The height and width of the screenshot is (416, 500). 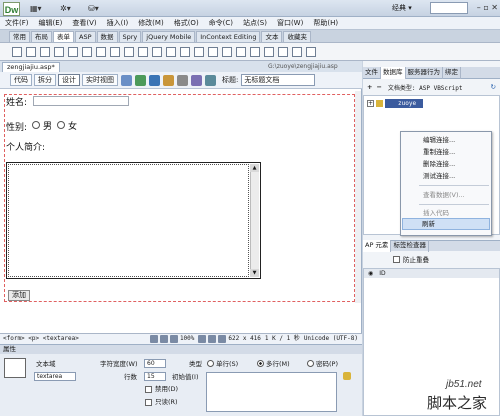 I want to click on menu-insert: 插入(I), so click(x=118, y=23).